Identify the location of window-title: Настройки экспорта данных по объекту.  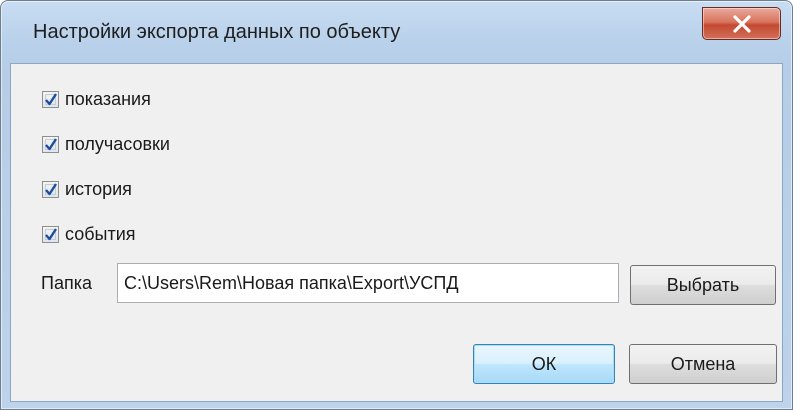
(217, 32).